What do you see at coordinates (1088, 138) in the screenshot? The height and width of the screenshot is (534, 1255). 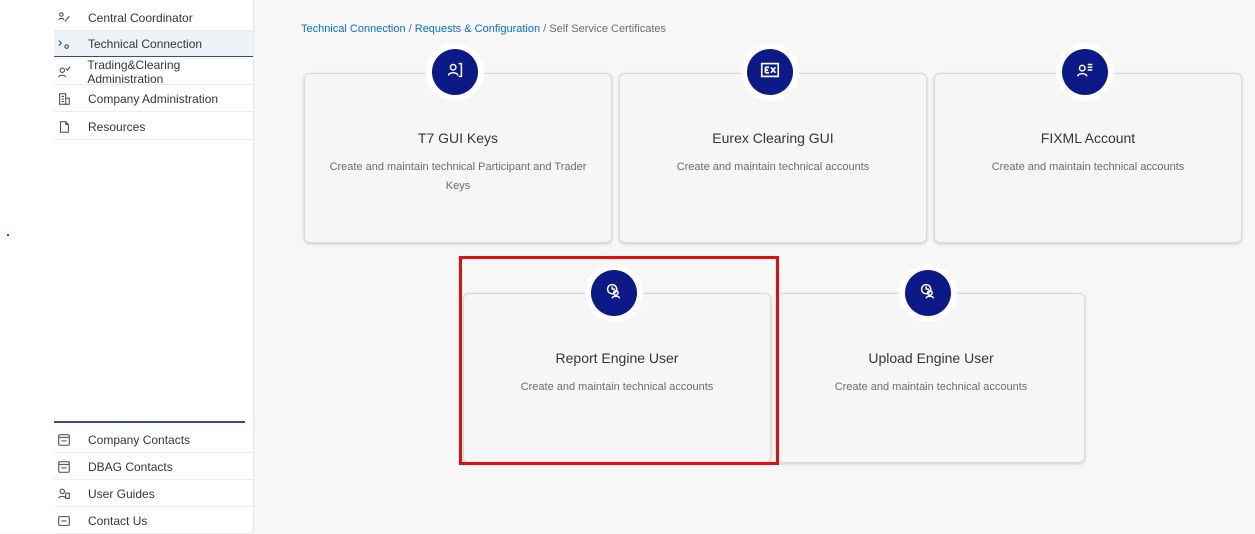 I see `card-title: FIXML Account` at bounding box center [1088, 138].